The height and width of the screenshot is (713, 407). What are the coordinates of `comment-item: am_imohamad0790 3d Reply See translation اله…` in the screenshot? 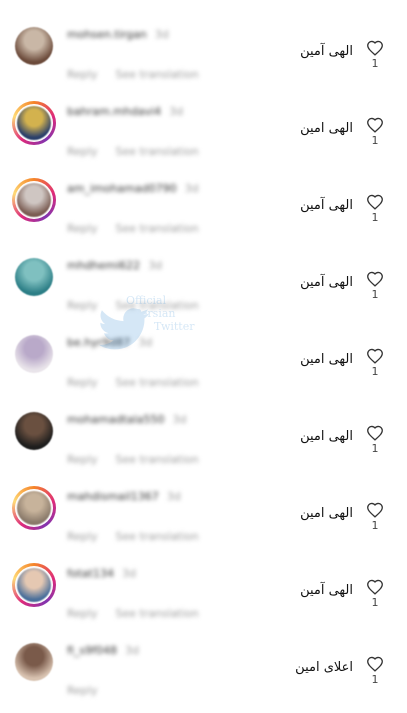 It's located at (203, 212).